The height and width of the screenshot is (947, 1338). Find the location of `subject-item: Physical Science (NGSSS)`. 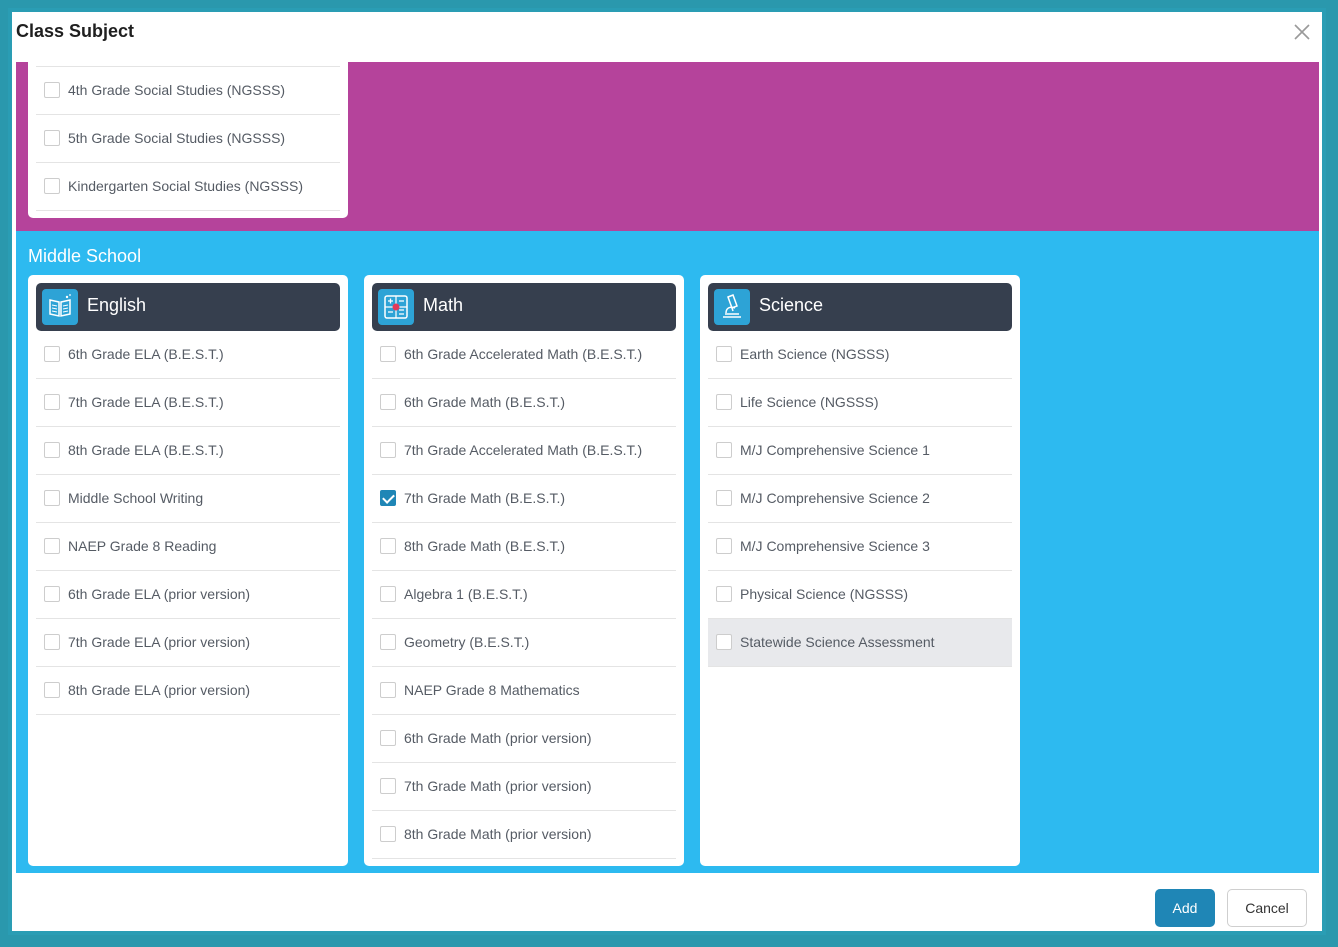

subject-item: Physical Science (NGSSS) is located at coordinates (860, 595).